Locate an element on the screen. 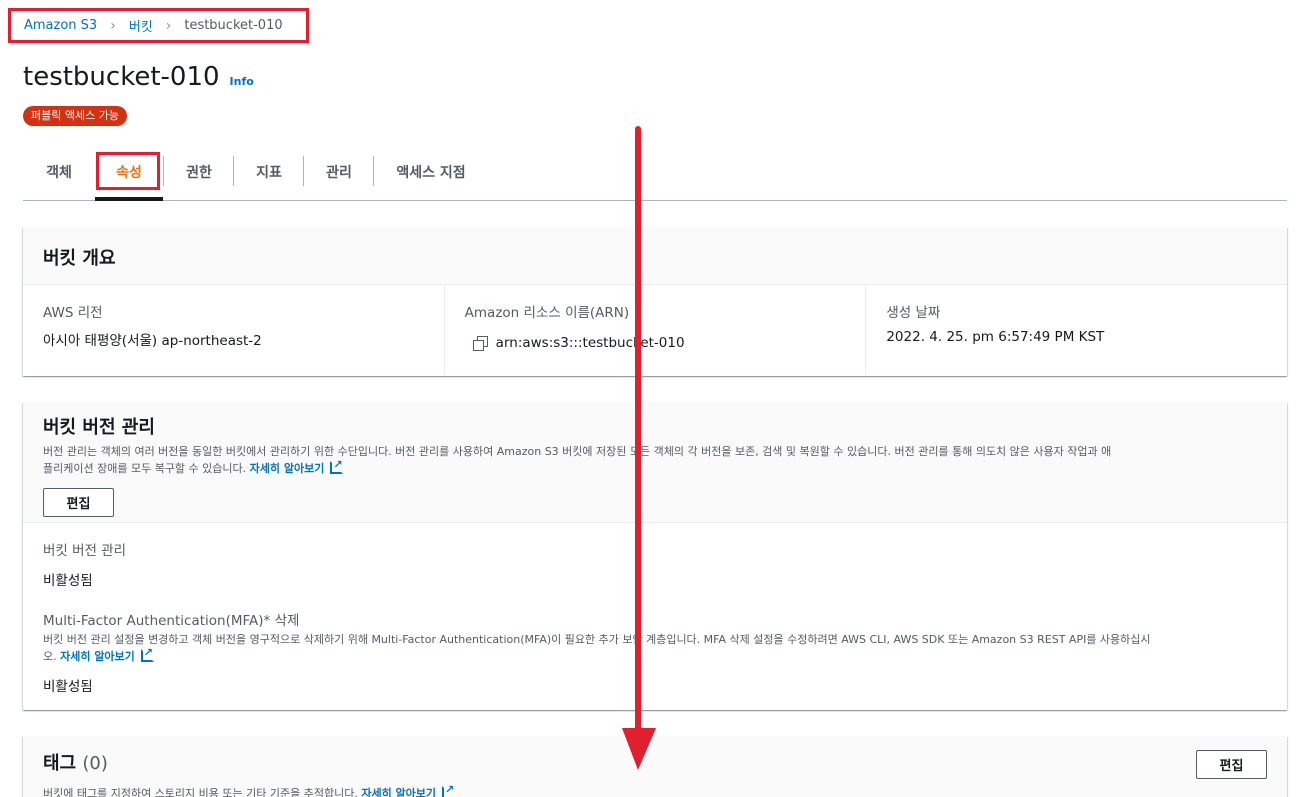 Image resolution: width=1306 pixels, height=797 pixels. arn-value: arn:aws:s3:::testbucket-010 is located at coordinates (590, 343).